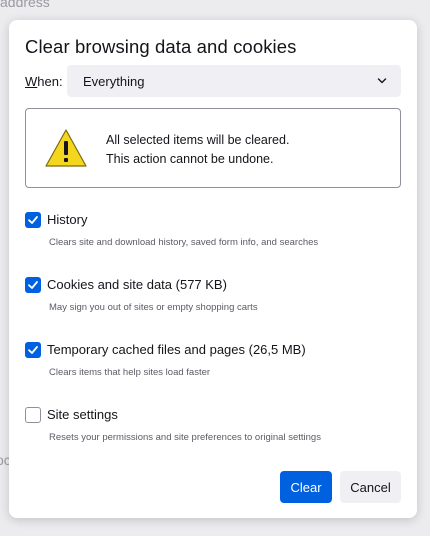  I want to click on site-settings-label: Site settings, so click(82, 414).